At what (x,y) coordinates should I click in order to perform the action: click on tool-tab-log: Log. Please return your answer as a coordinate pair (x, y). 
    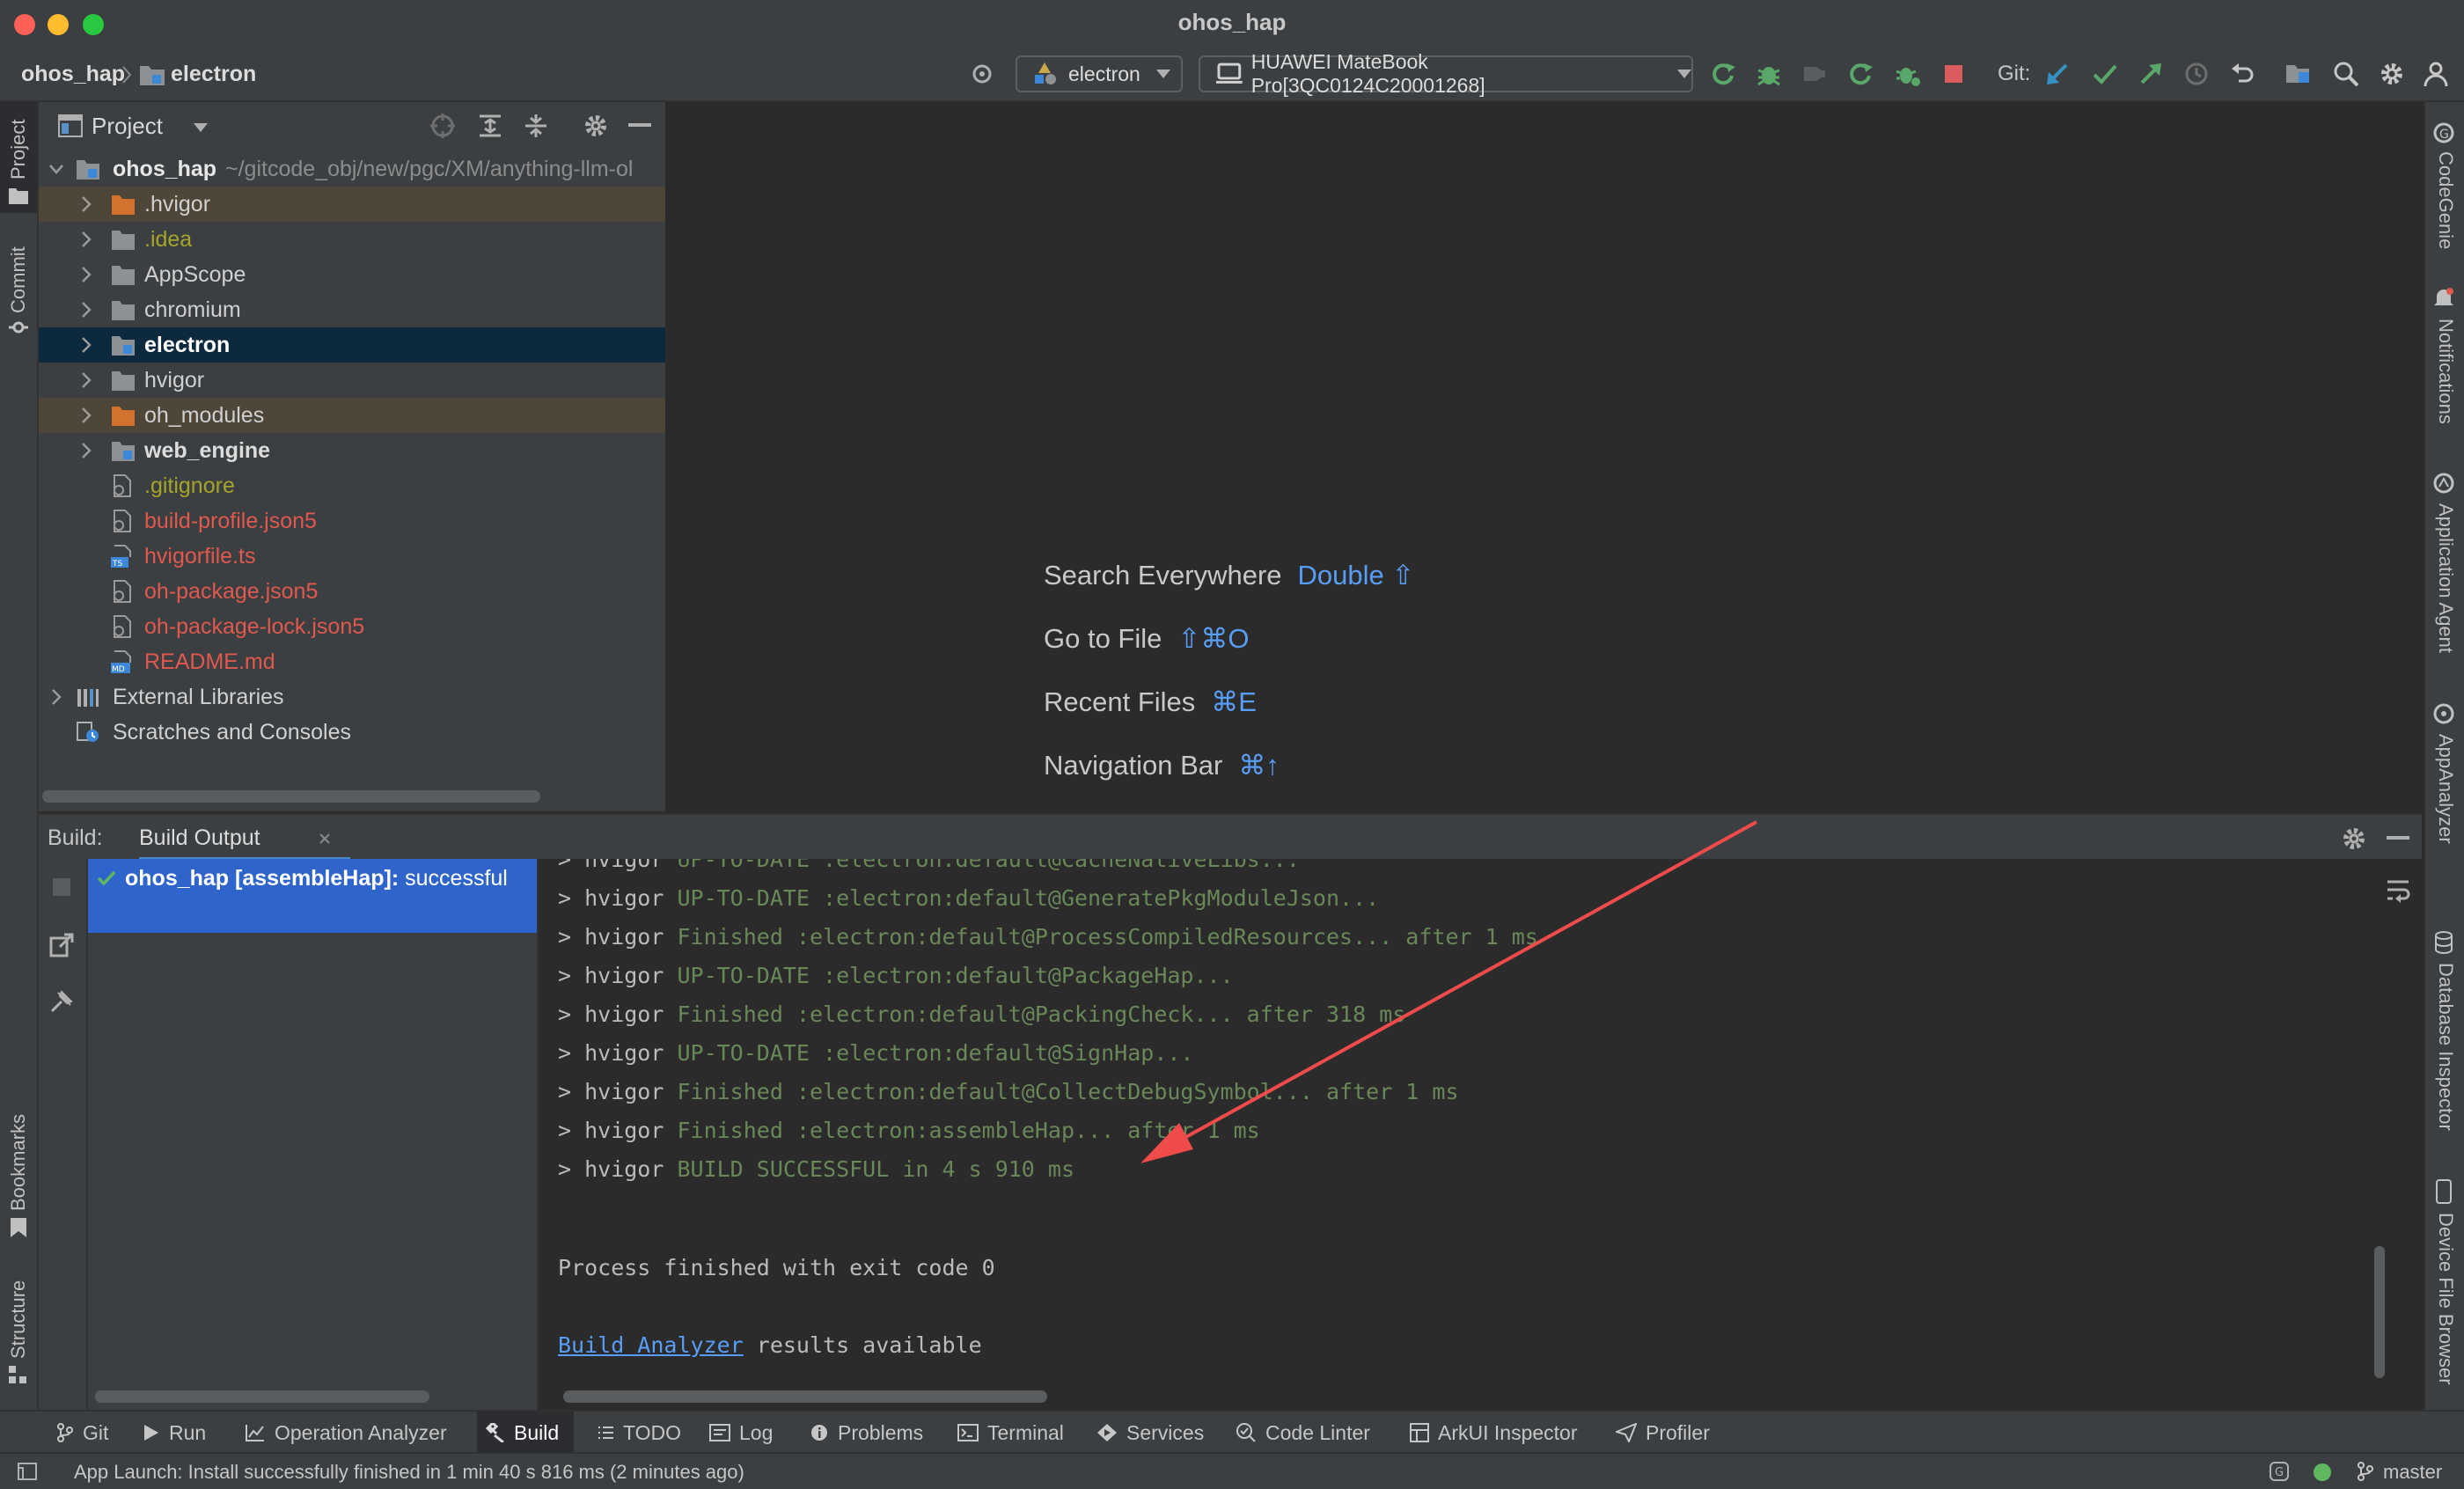
    Looking at the image, I should click on (741, 1433).